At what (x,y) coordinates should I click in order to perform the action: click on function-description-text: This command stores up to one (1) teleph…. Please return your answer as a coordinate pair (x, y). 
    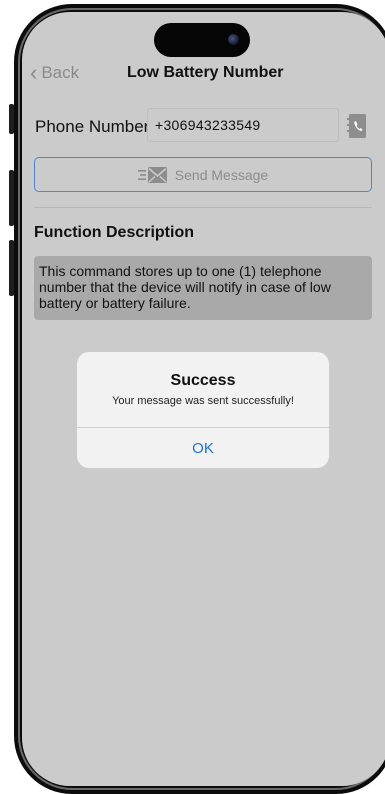
    Looking at the image, I should click on (185, 287).